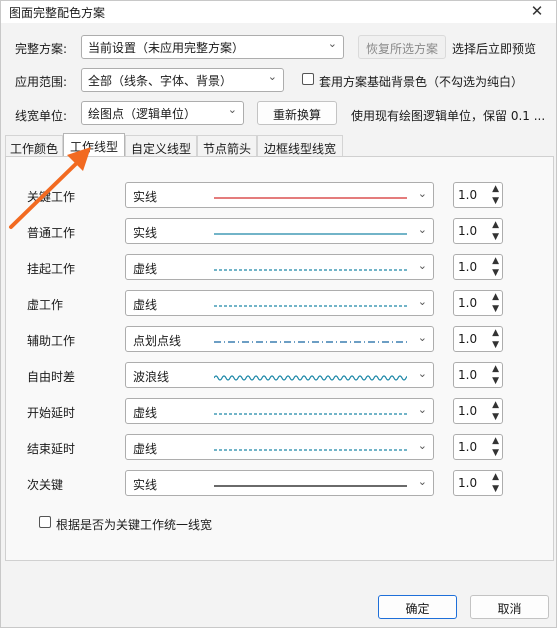  What do you see at coordinates (51, 233) in the screenshot?
I see `row-label: 普通工作` at bounding box center [51, 233].